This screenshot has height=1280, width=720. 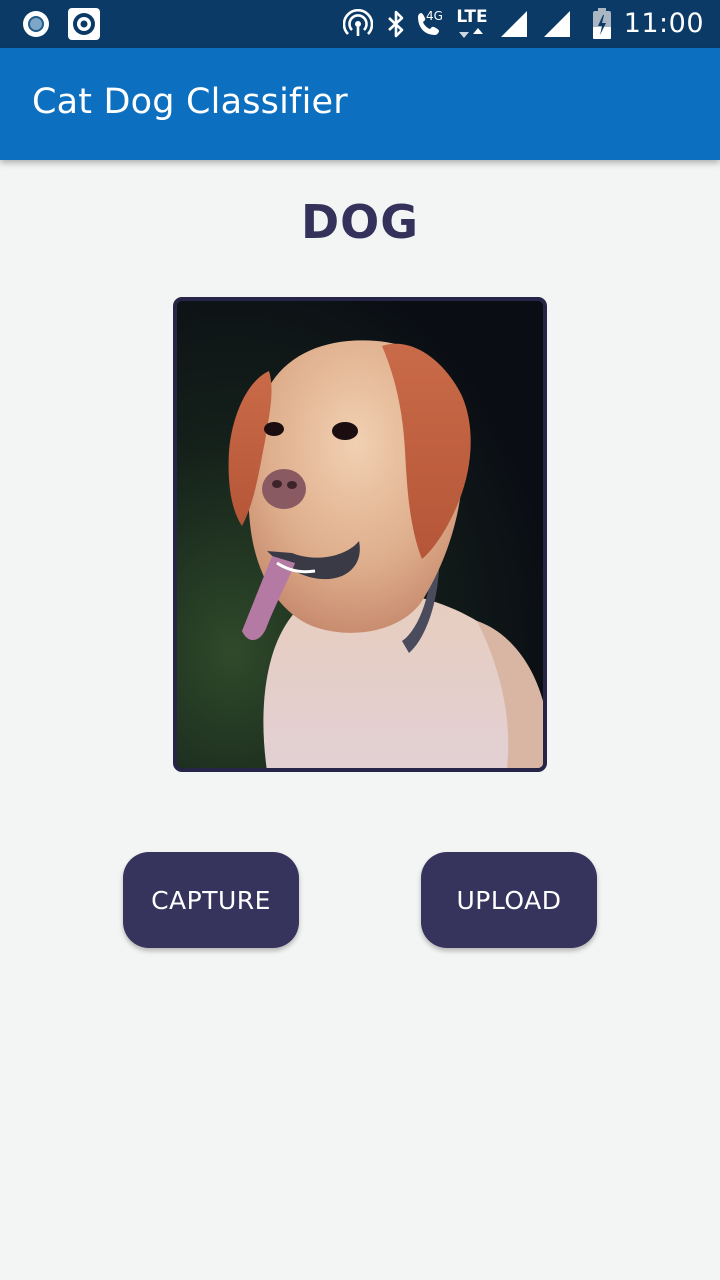 I want to click on wifi-call-icon, so click(x=429, y=24).